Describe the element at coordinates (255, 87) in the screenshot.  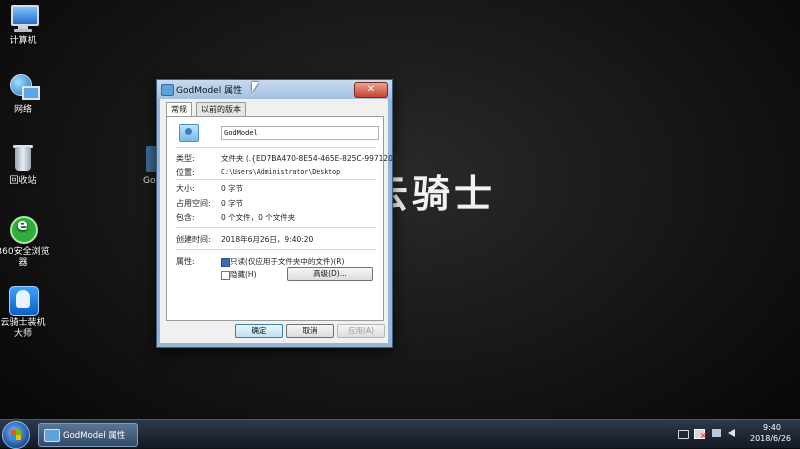
I see `mouse-cursor-icon` at that location.